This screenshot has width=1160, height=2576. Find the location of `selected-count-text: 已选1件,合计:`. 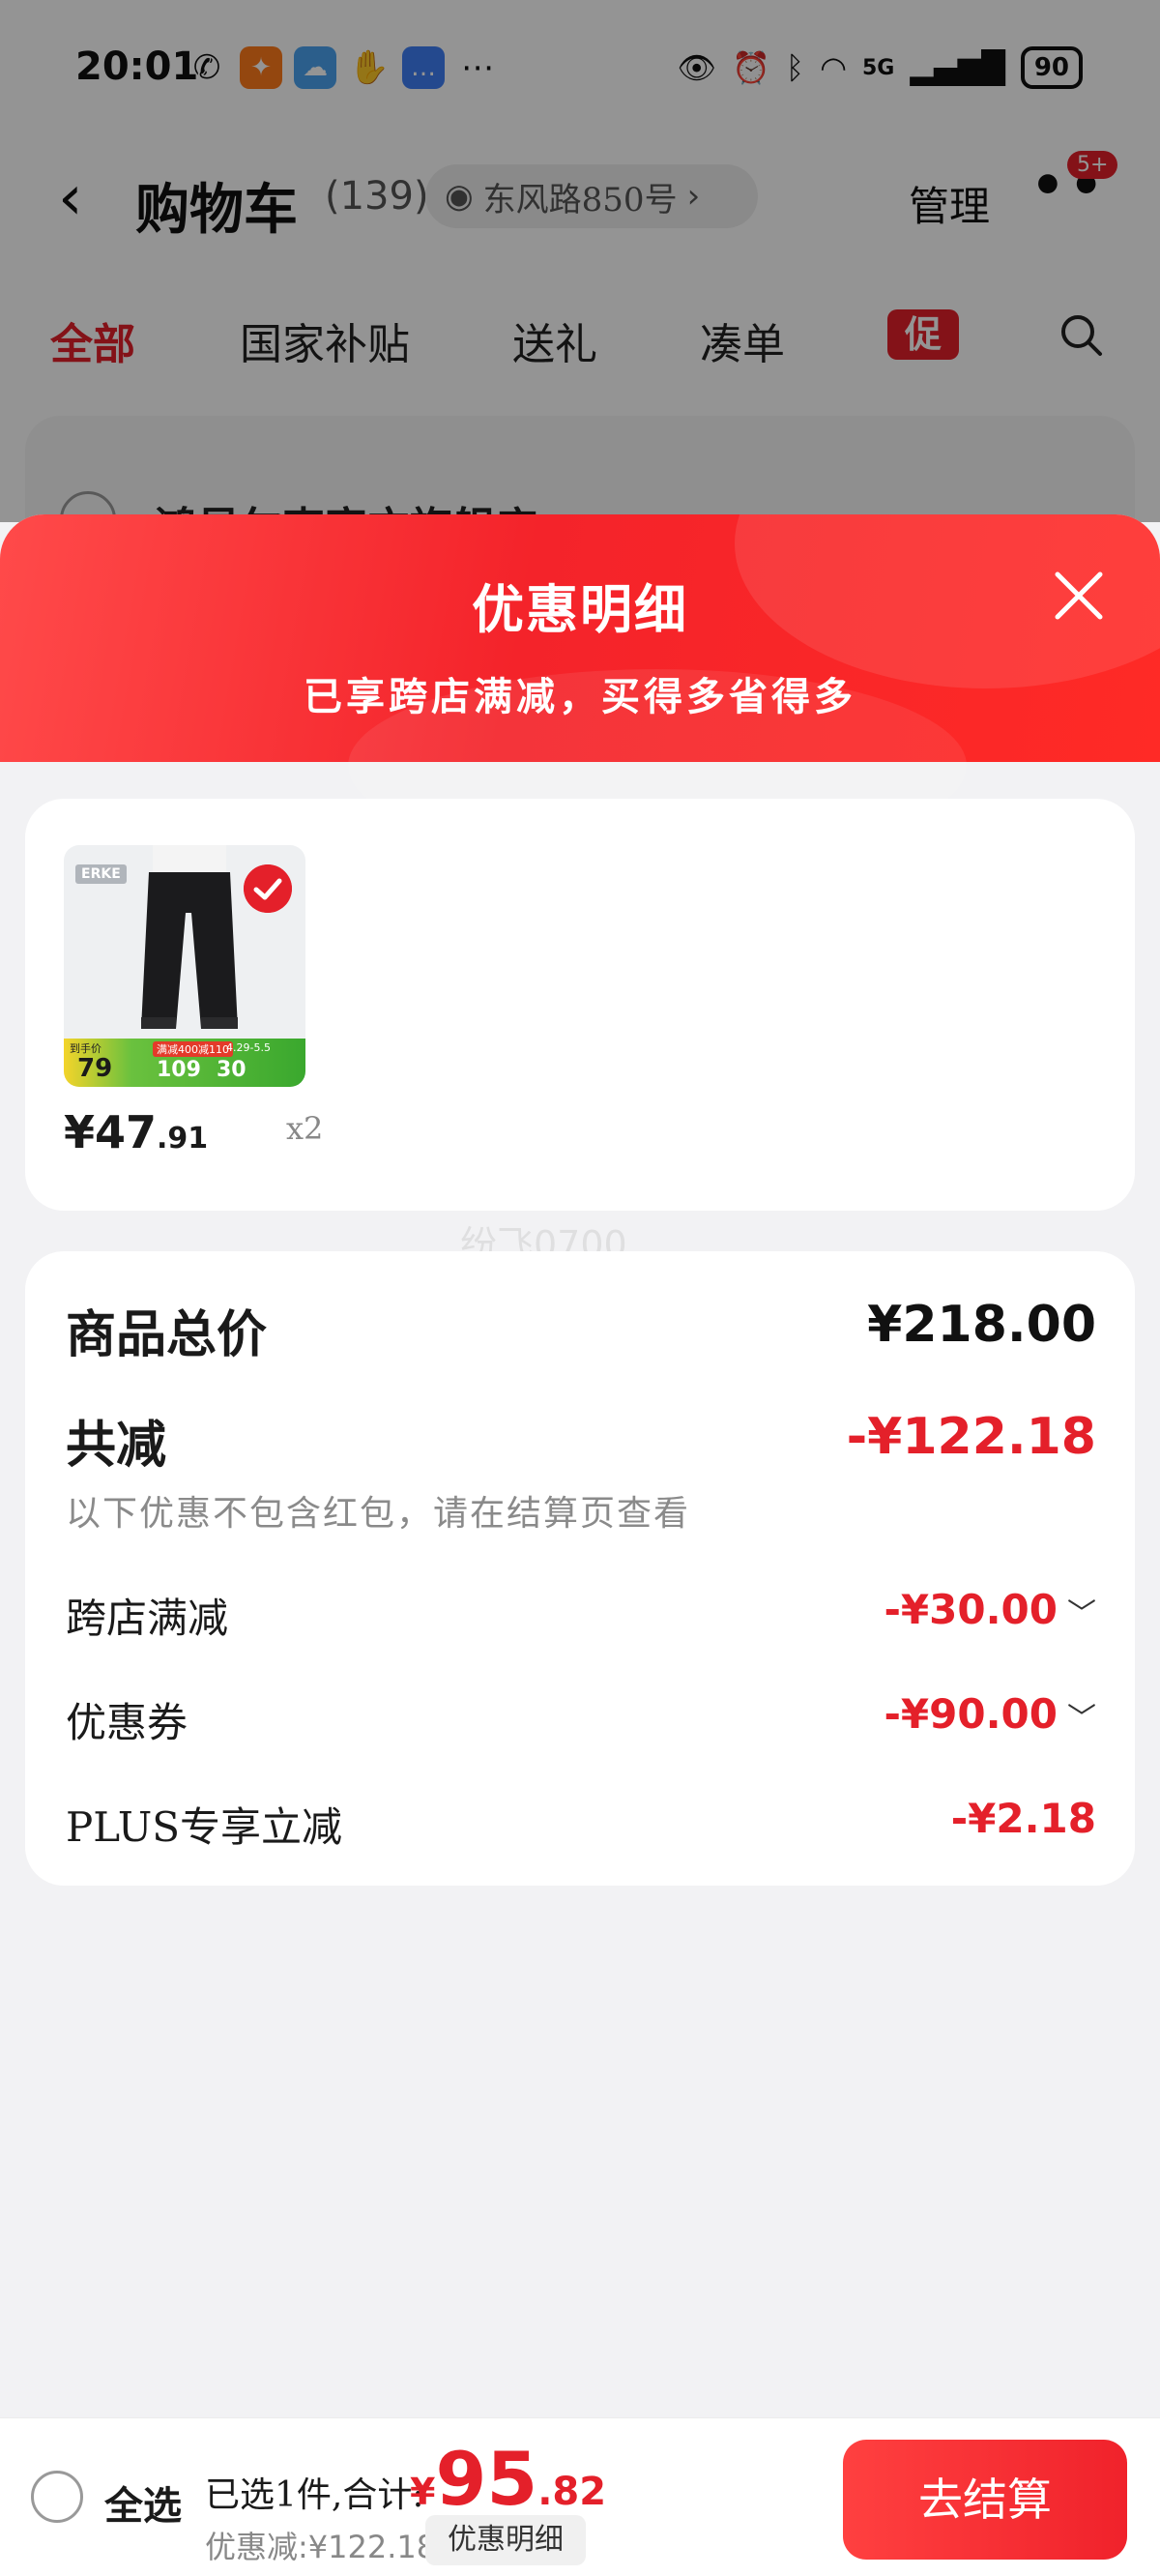

selected-count-text: 已选1件,合计: is located at coordinates (314, 2495).